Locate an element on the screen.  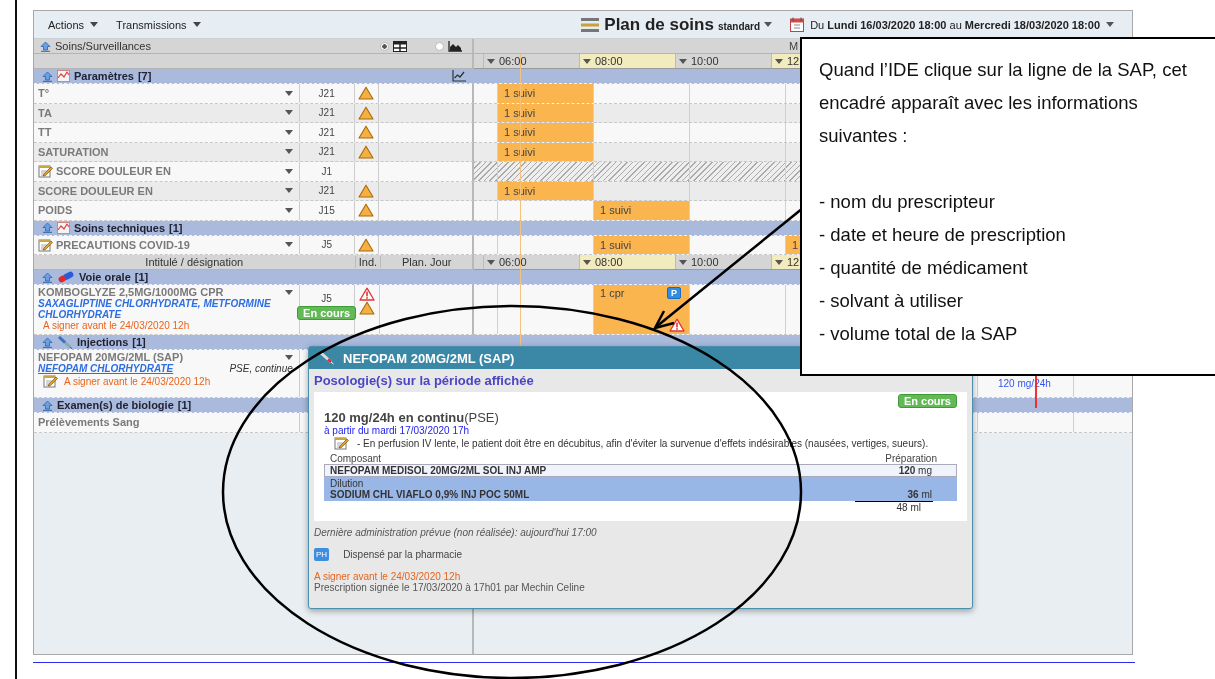
group-count: [7] is located at coordinates (144, 76).